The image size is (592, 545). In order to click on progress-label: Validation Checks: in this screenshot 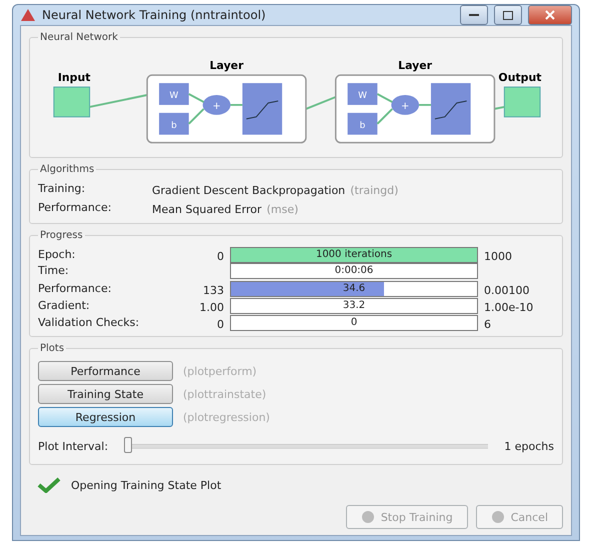, I will do `click(89, 322)`.